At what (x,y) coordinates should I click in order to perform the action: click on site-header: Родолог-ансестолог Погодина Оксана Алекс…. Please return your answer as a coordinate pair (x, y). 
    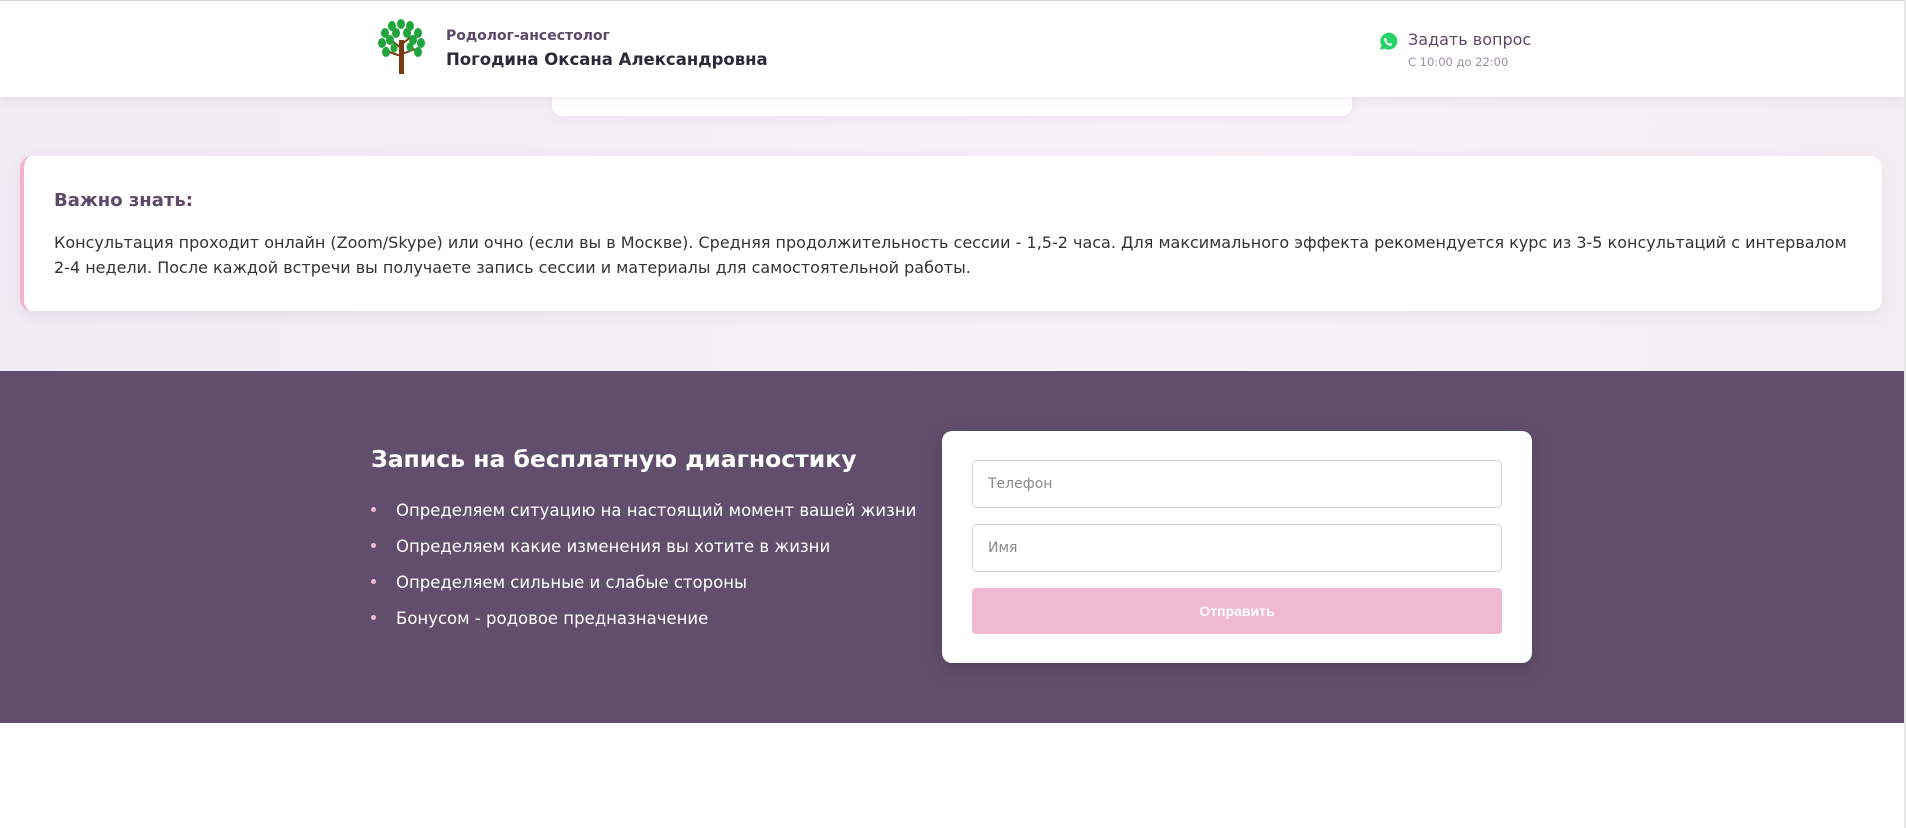
    Looking at the image, I should click on (952, 48).